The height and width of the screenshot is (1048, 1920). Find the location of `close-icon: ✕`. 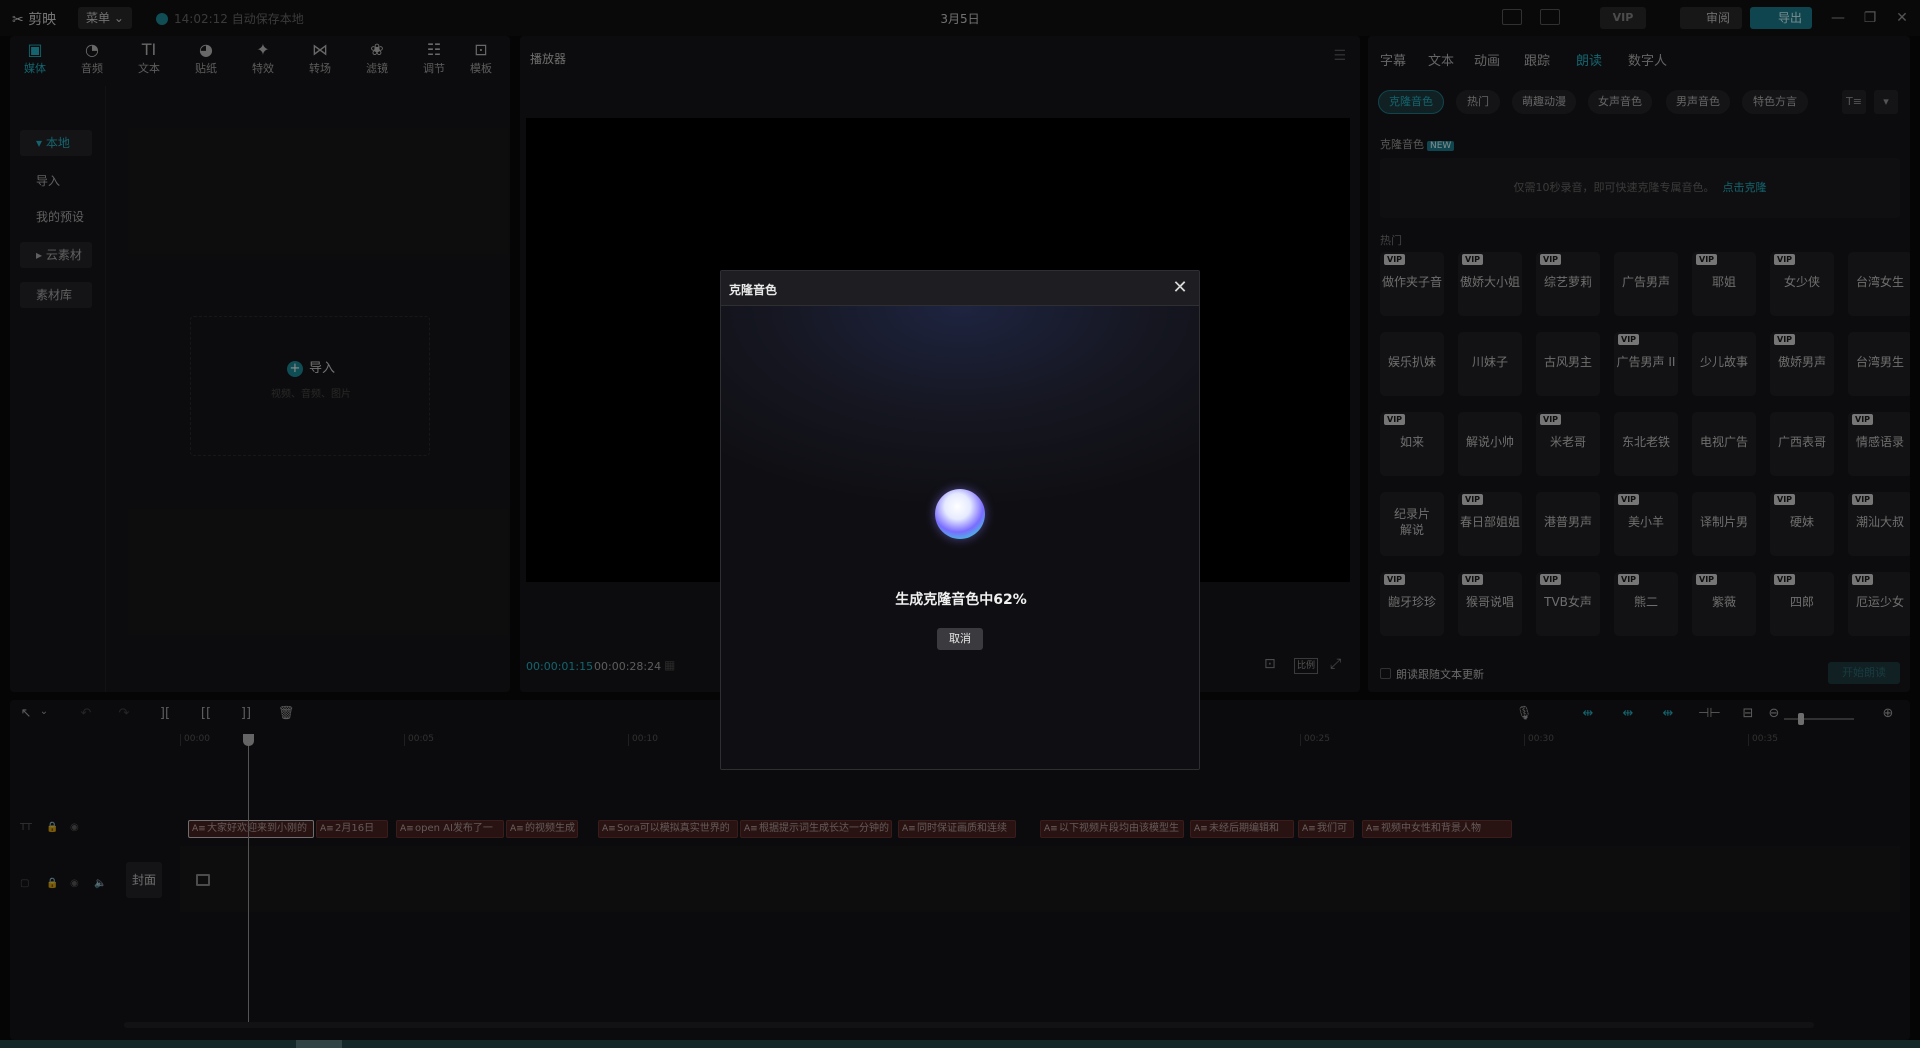

close-icon: ✕ is located at coordinates (1180, 288).